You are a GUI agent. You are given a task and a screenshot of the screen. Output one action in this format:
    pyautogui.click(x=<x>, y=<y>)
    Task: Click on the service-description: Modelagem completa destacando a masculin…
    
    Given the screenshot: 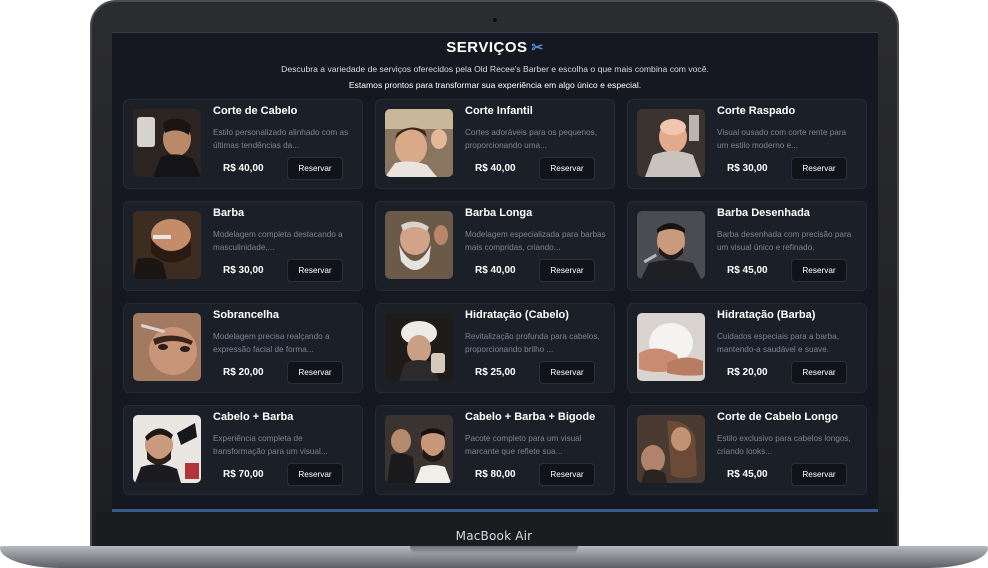 What is the action you would take?
    pyautogui.click(x=278, y=241)
    